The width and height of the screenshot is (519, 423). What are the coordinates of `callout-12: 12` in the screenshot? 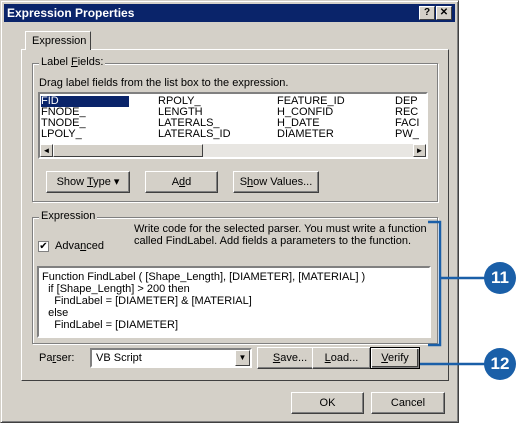 It's located at (500, 364).